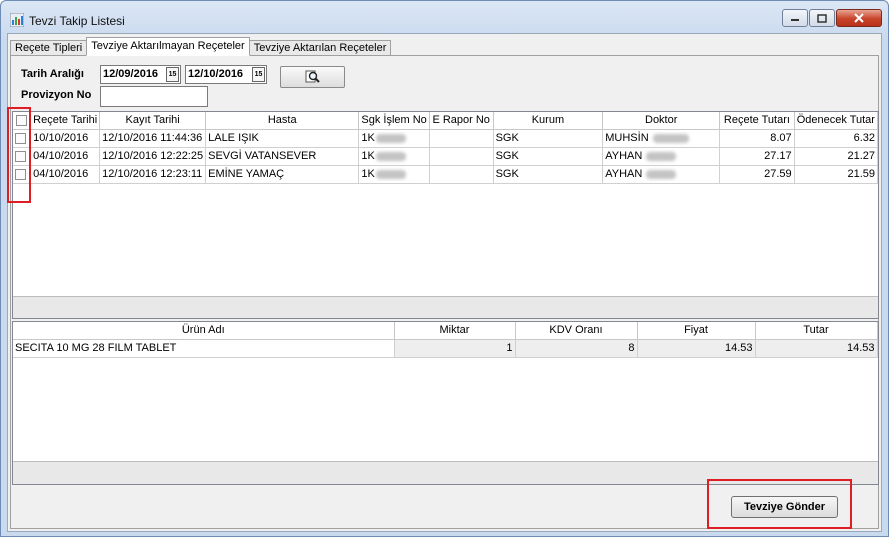  Describe the element at coordinates (17, 20) in the screenshot. I see `chart-app-icon` at that location.